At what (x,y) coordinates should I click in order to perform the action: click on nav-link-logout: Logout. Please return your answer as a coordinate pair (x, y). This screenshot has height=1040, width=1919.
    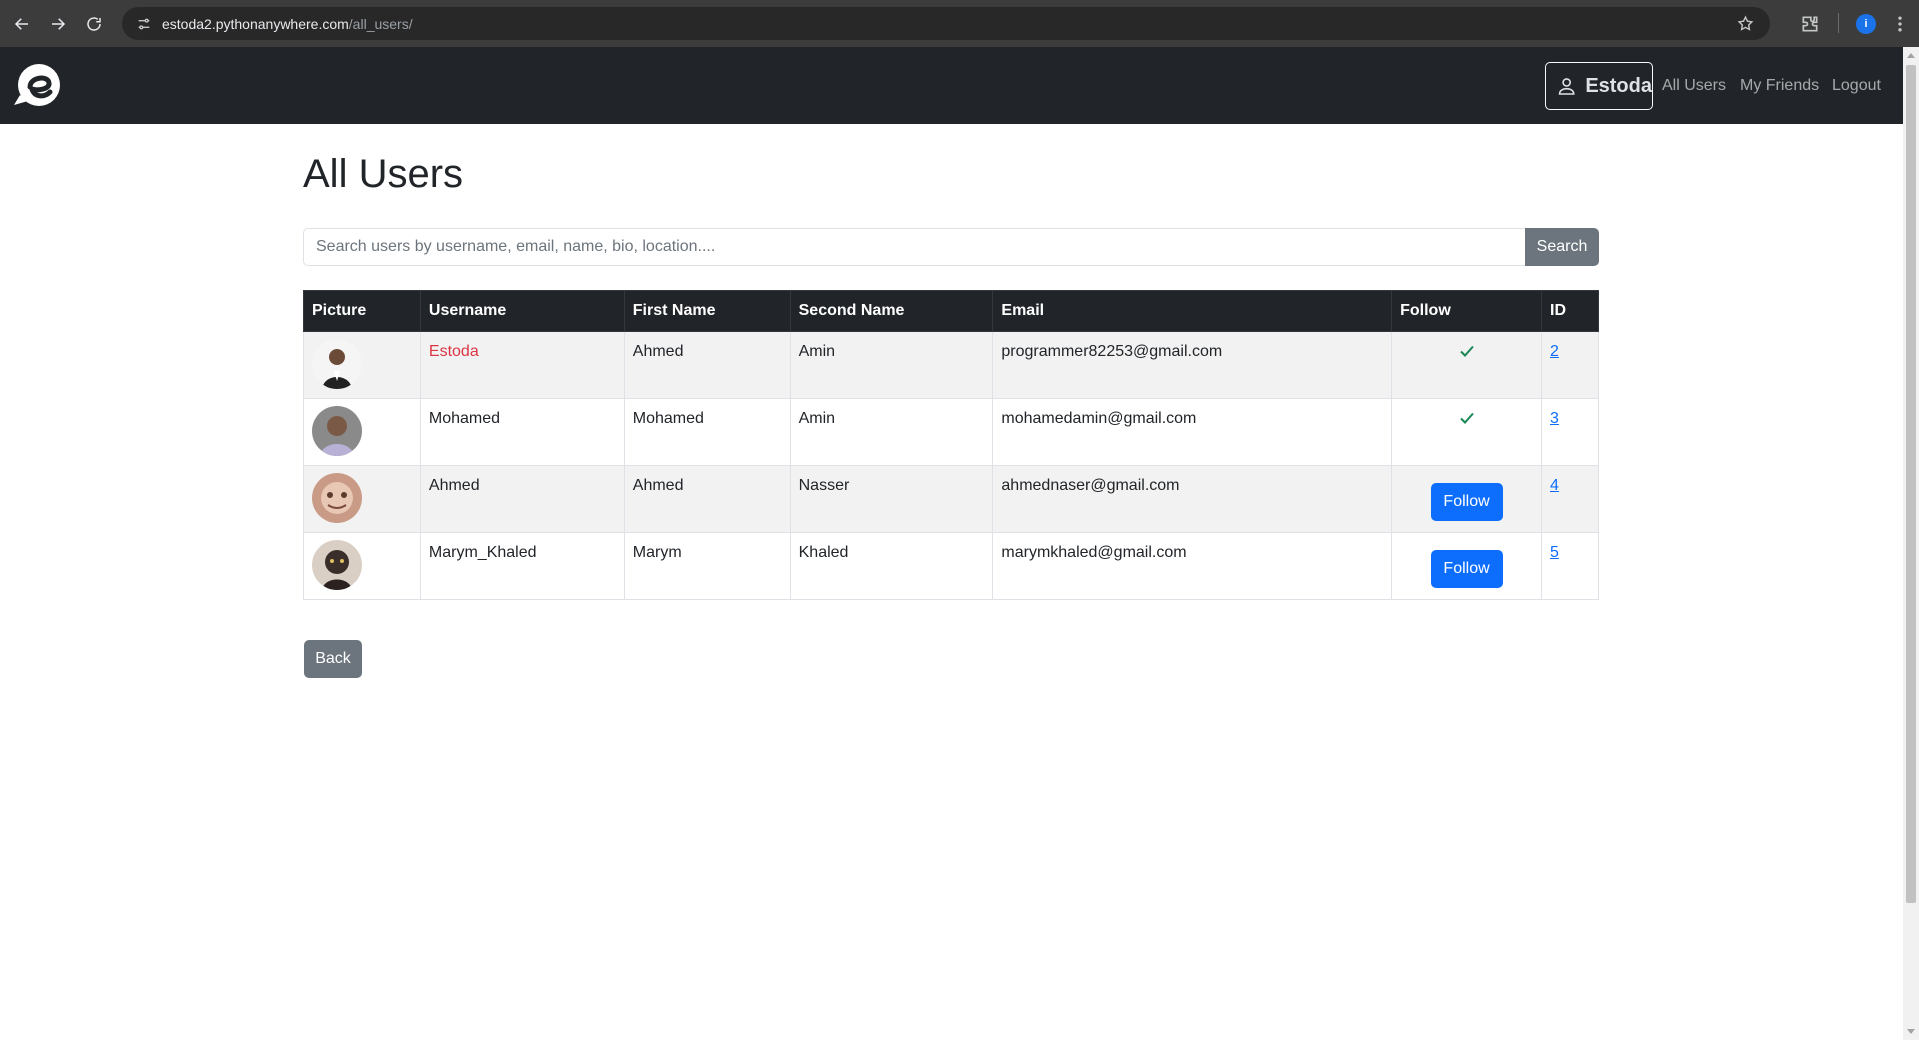
    Looking at the image, I should click on (1856, 86).